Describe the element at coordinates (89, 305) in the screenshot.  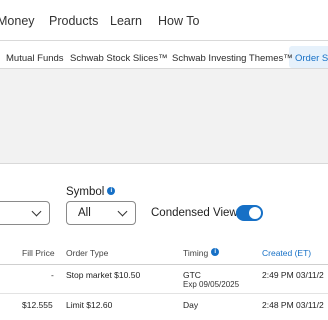
I see `order-type-cell: Limit $12.60` at that location.